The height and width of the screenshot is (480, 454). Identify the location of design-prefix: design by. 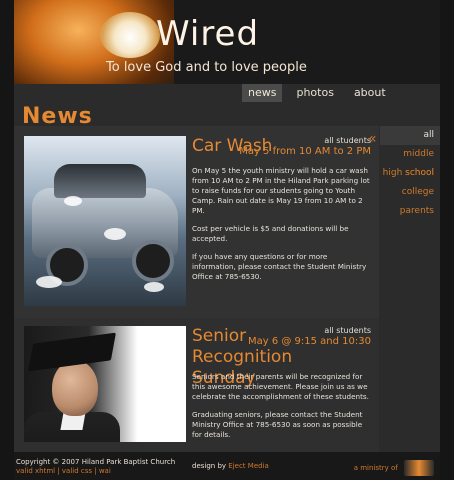
(209, 466).